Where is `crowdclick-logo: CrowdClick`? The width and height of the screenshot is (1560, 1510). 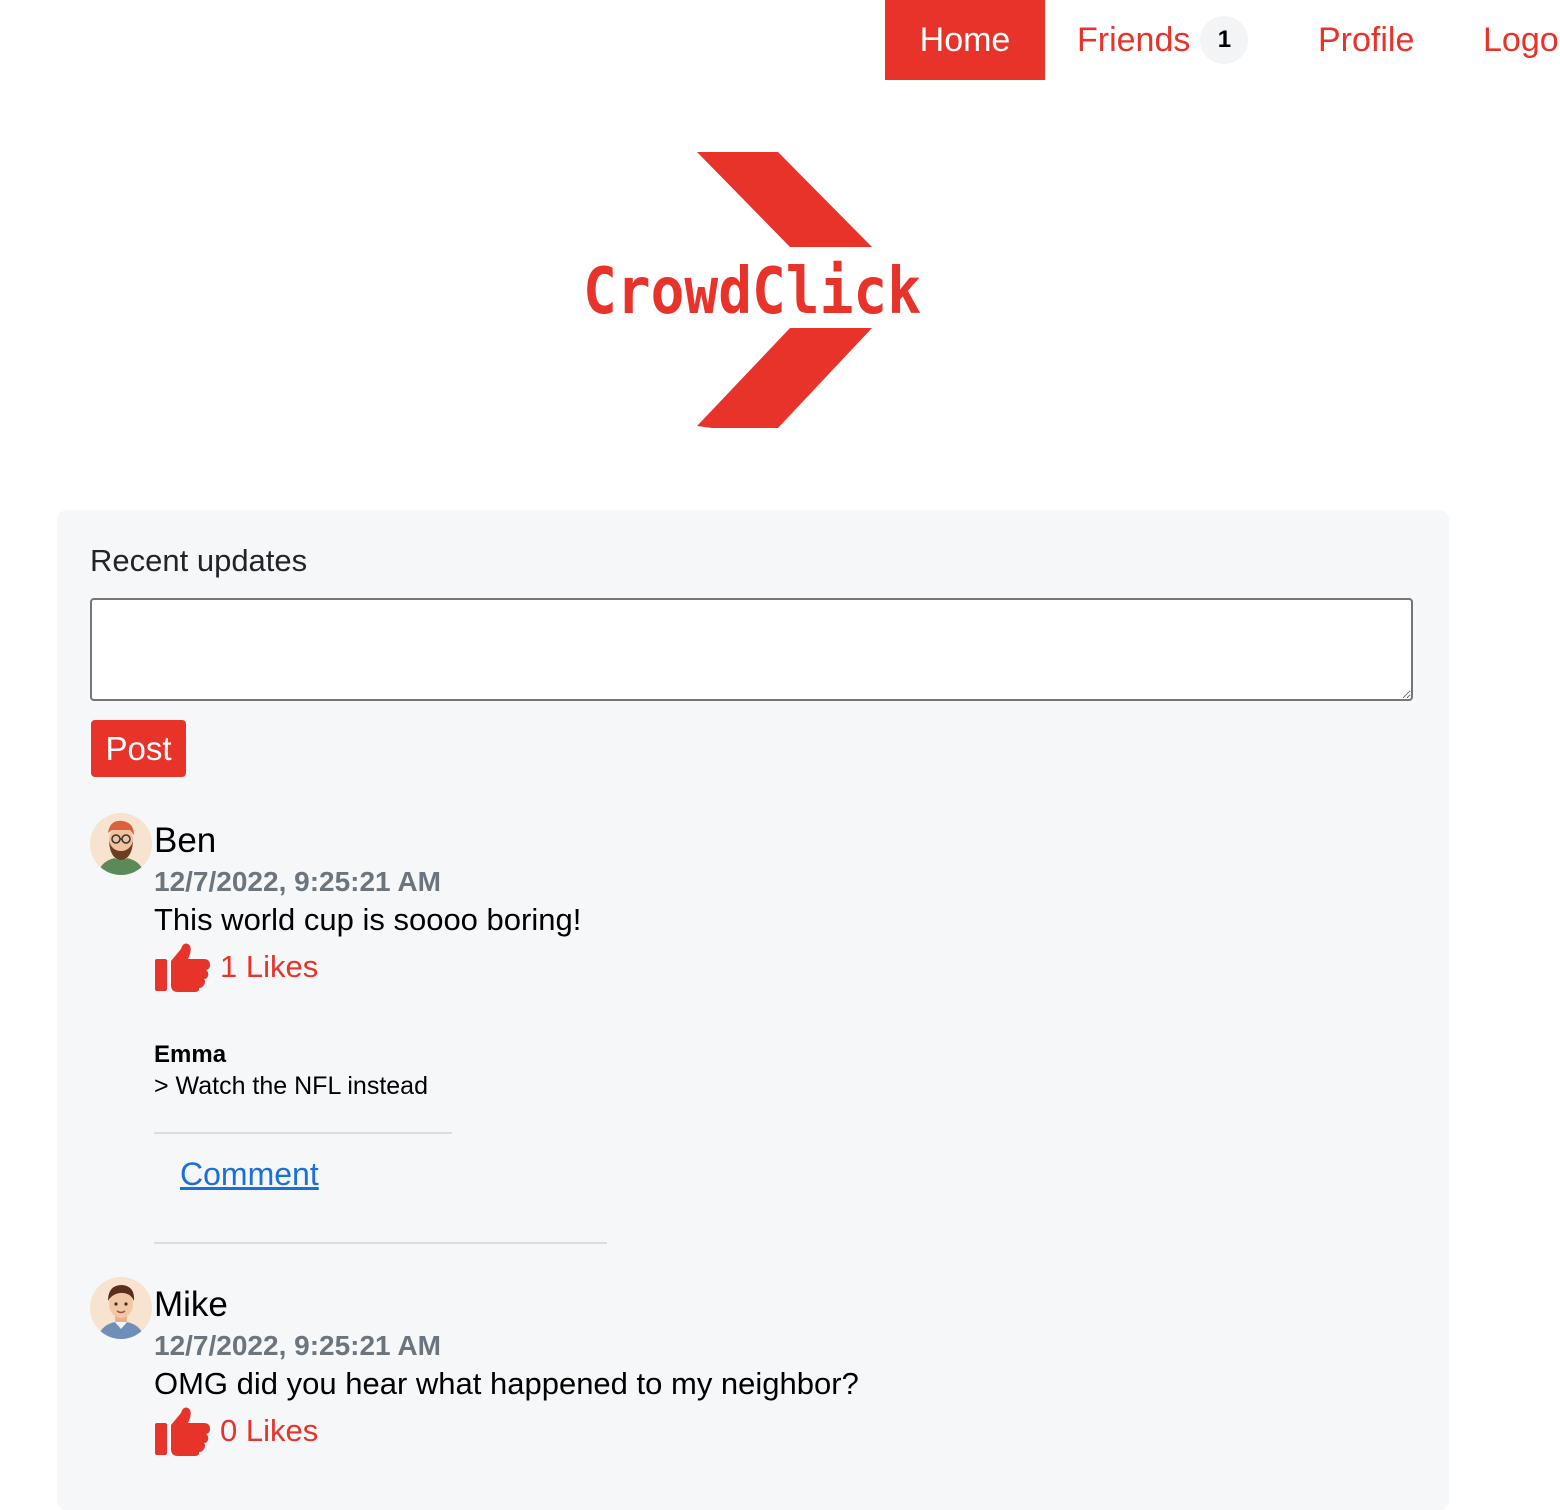
crowdclick-logo: CrowdClick is located at coordinates (755, 290).